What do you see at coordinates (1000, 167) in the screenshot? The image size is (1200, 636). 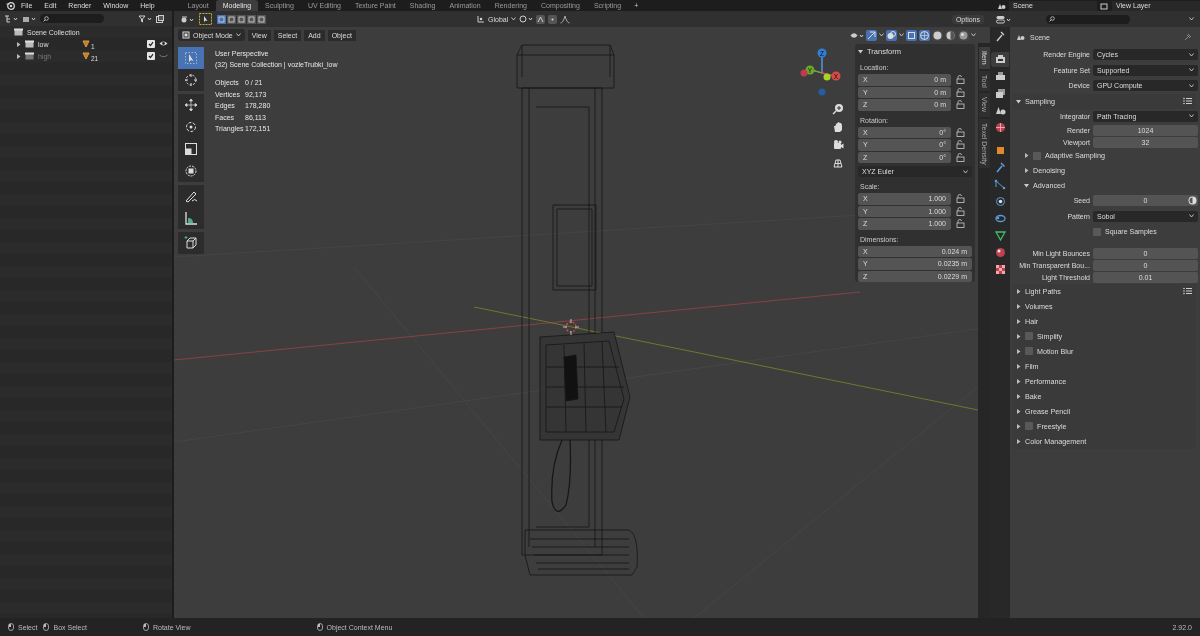 I see `wrench-icon` at bounding box center [1000, 167].